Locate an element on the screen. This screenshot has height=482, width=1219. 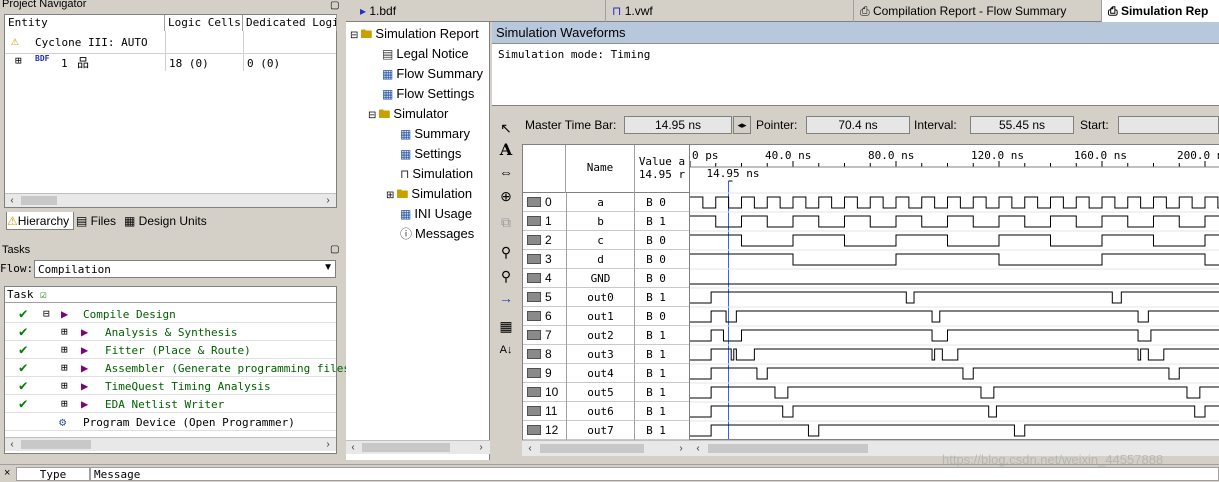
tasks-close-icon: ▢ is located at coordinates (334, 249).